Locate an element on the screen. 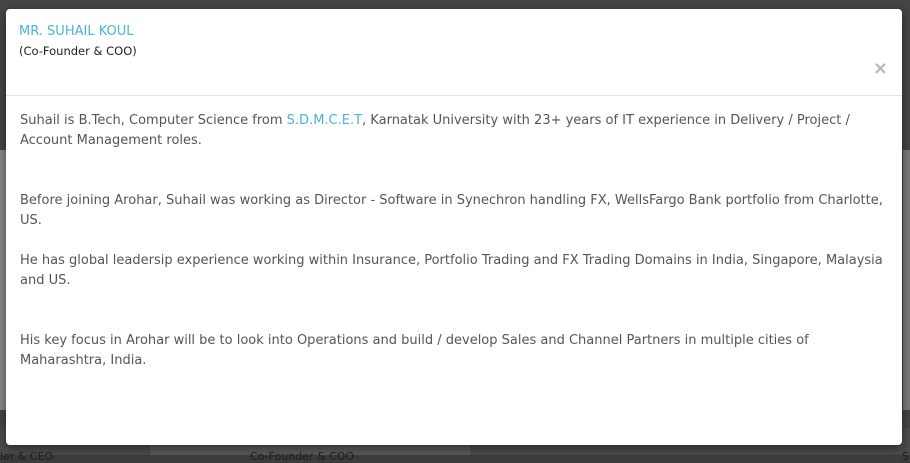 Image resolution: width=910 pixels, height=463 pixels. background-caption-right: S is located at coordinates (905, 456).